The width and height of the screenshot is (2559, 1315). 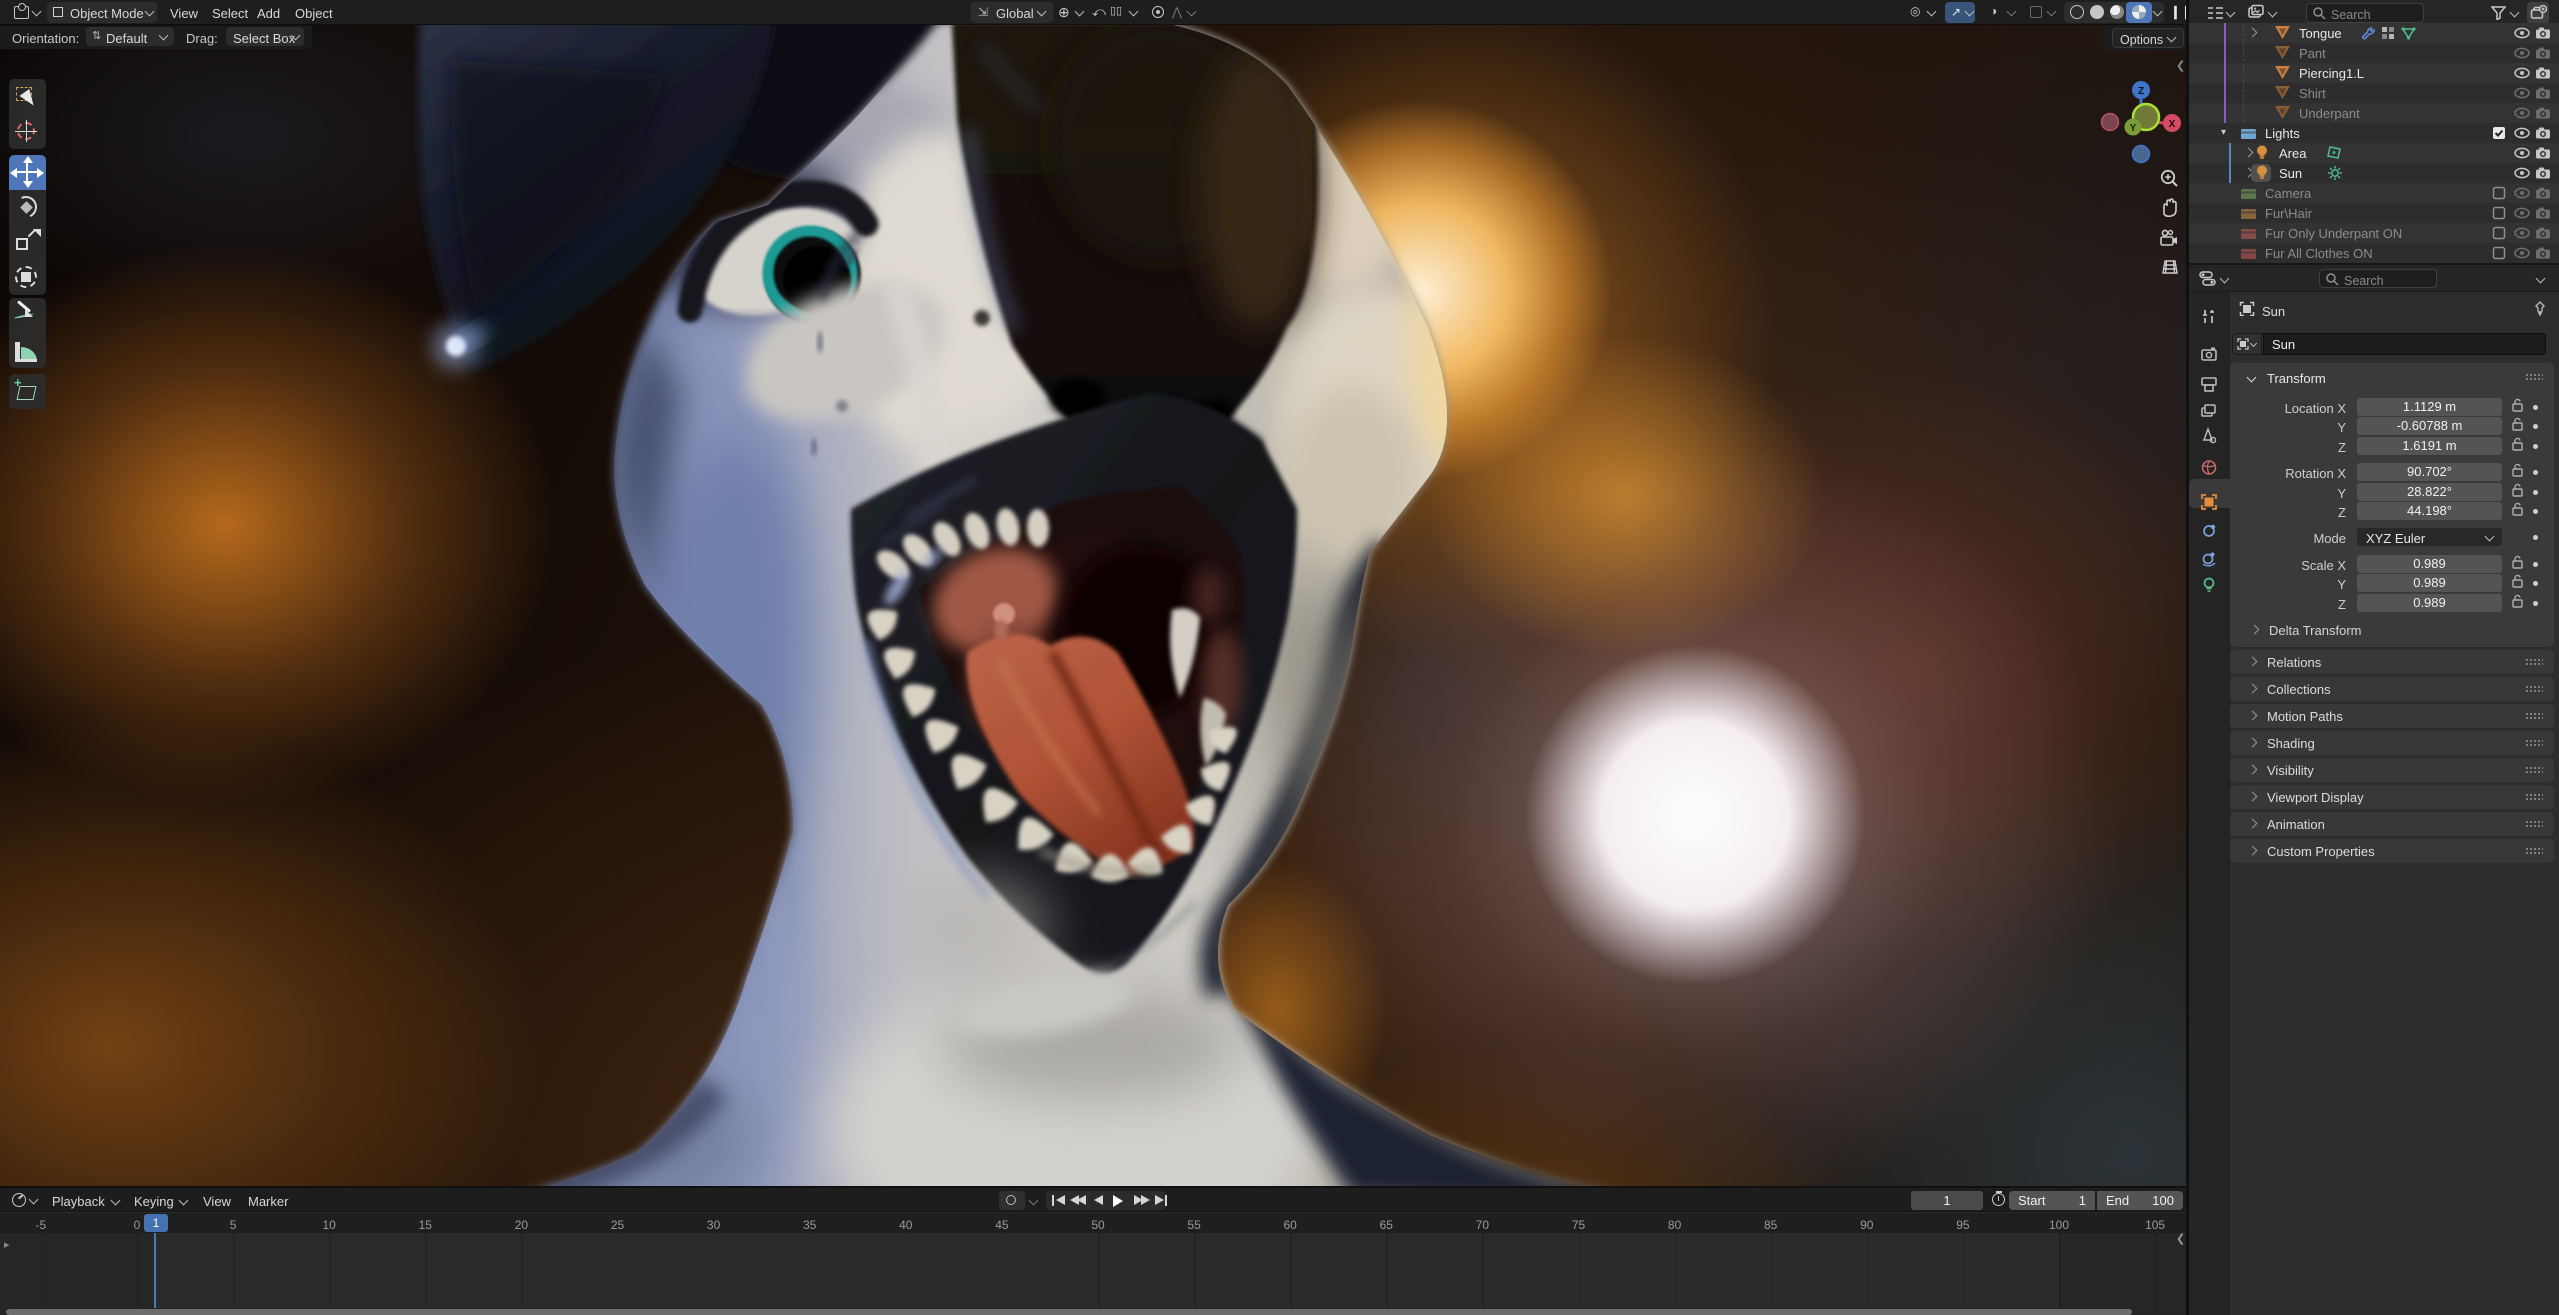 I want to click on svg-text: Y, so click(x=2133, y=128).